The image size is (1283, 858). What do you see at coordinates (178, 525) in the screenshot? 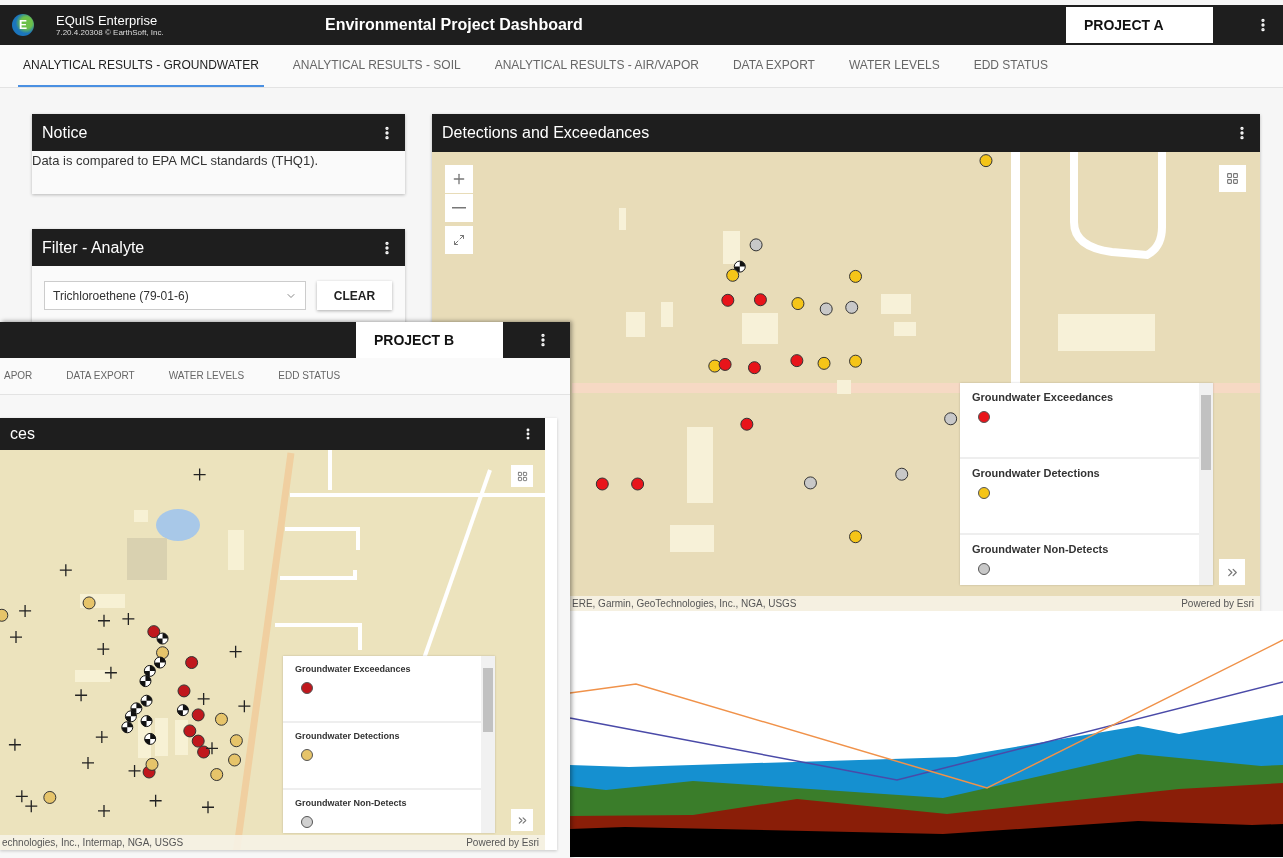
I see `pond` at bounding box center [178, 525].